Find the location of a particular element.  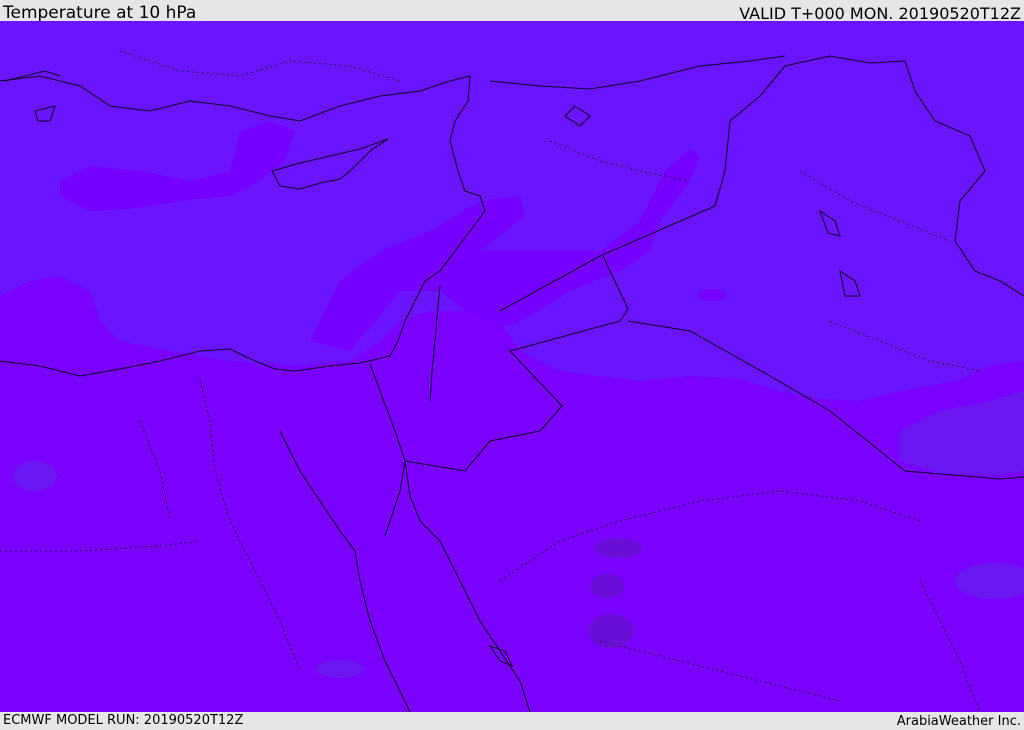

map-title: Temperature at 10 hPa is located at coordinates (100, 13).